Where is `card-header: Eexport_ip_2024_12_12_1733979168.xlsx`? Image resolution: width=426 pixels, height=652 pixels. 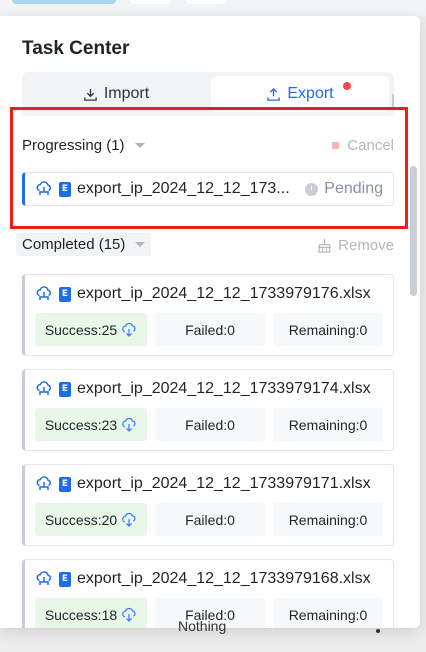
card-header: Eexport_ip_2024_12_12_1733979168.xlsx is located at coordinates (203, 579).